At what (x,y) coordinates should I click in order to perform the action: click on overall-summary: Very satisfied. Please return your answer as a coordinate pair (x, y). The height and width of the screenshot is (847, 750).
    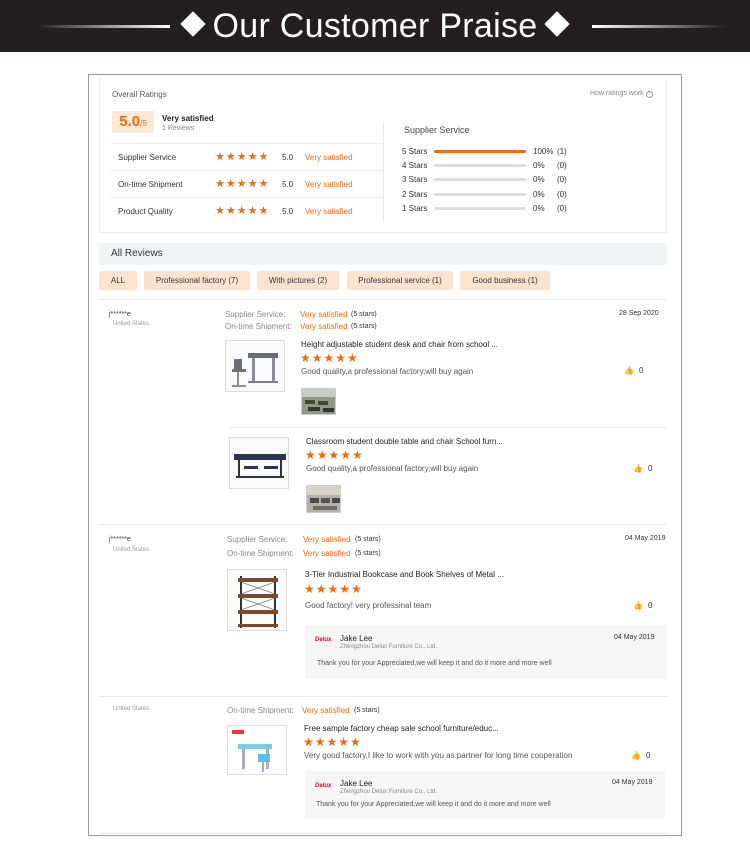
    Looking at the image, I should click on (188, 118).